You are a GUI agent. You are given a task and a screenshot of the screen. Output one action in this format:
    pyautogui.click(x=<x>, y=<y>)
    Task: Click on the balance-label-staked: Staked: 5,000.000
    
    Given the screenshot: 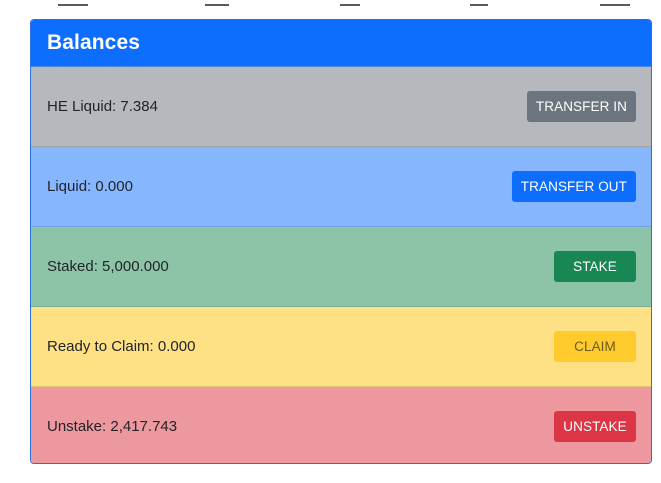 What is the action you would take?
    pyautogui.click(x=108, y=266)
    